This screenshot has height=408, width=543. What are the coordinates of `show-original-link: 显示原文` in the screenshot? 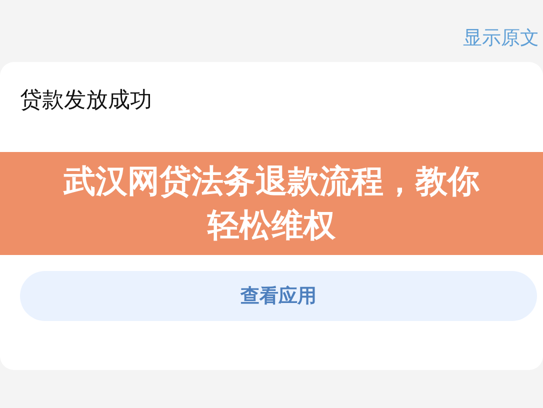 It's located at (501, 38).